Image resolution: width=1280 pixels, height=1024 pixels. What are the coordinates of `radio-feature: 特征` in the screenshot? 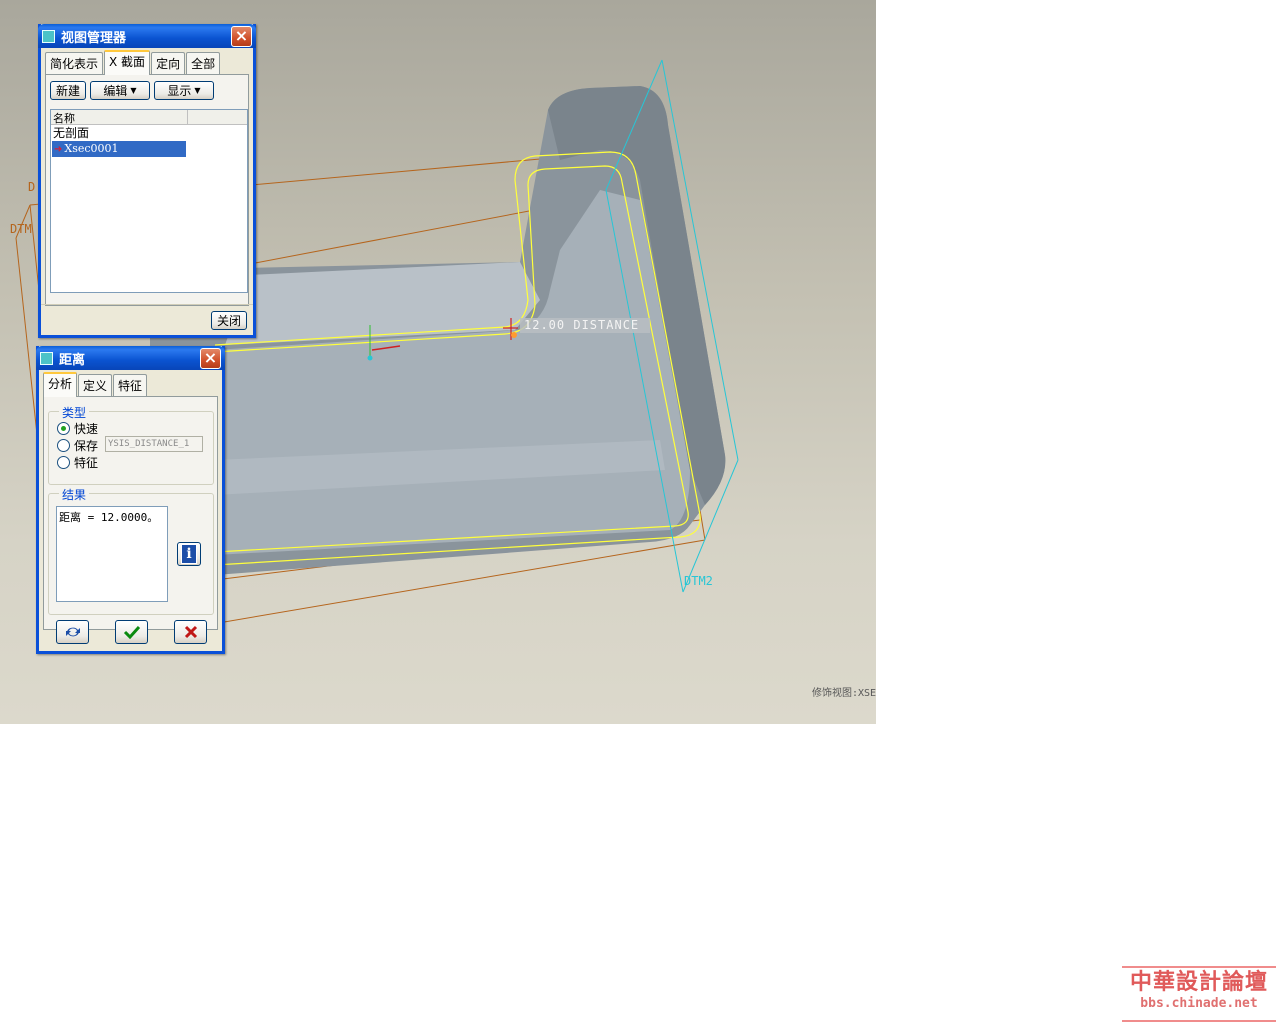 It's located at (77, 462).